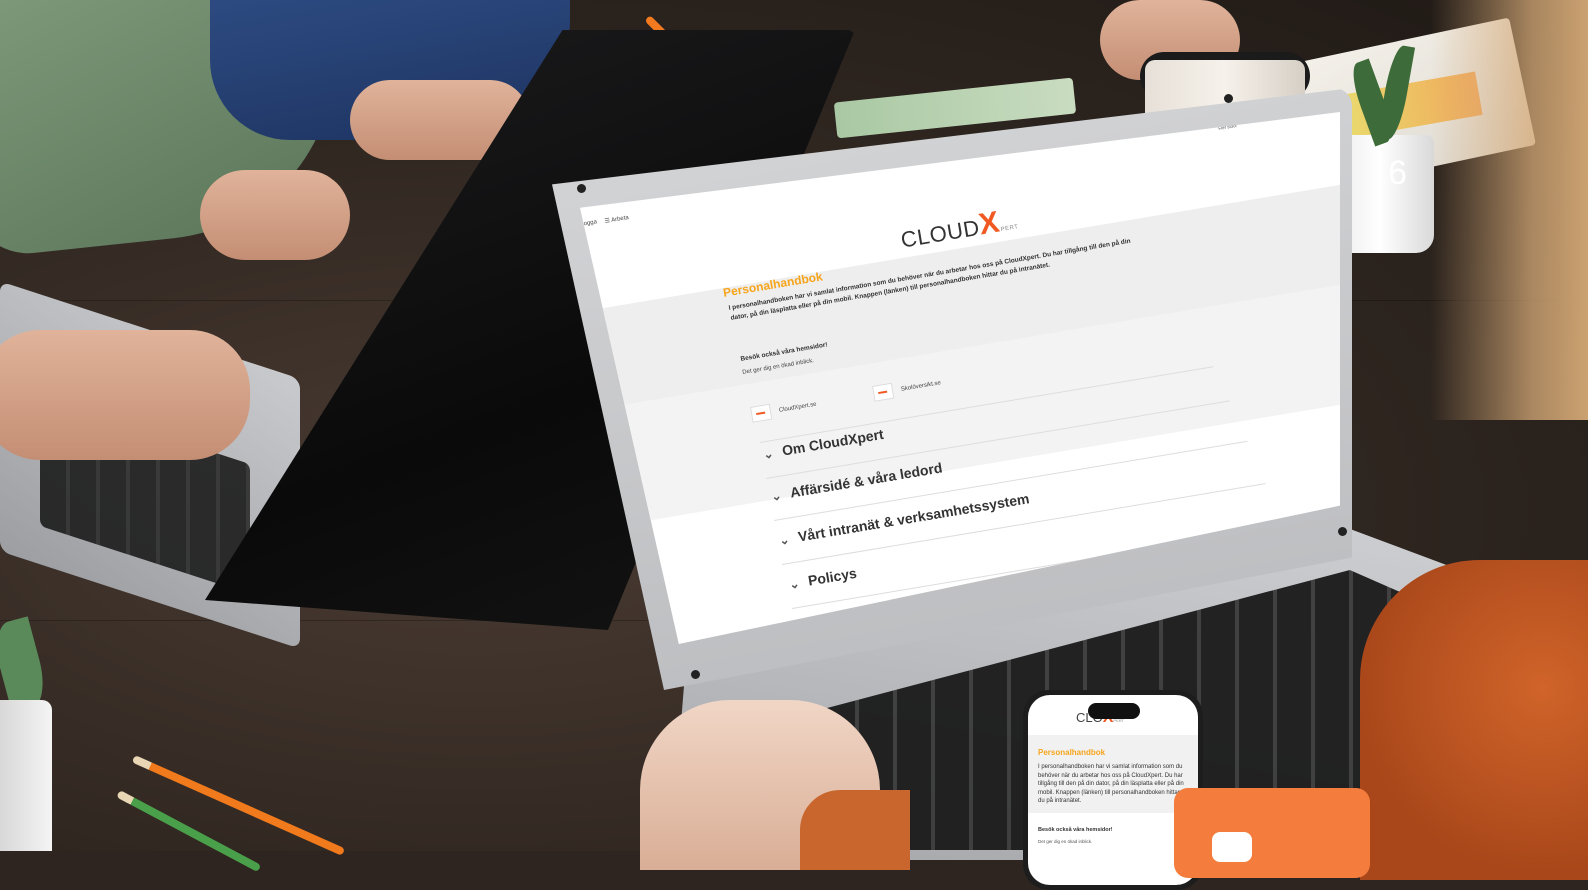 Image resolution: width=1588 pixels, height=890 pixels. Describe the element at coordinates (798, 407) in the screenshot. I see `website-link-label: CloudXpert.se` at that location.